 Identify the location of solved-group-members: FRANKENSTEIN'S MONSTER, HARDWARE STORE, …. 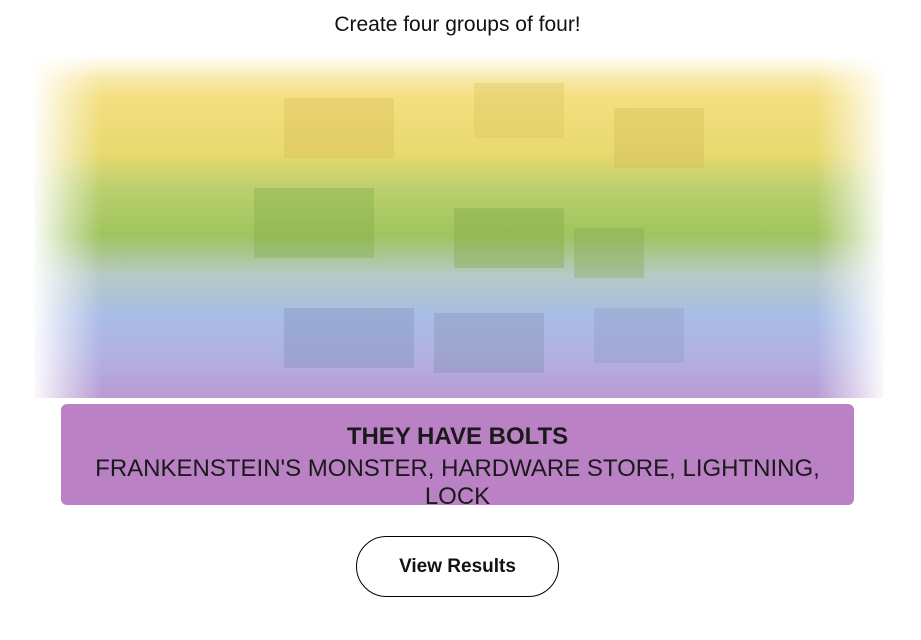
(457, 482).